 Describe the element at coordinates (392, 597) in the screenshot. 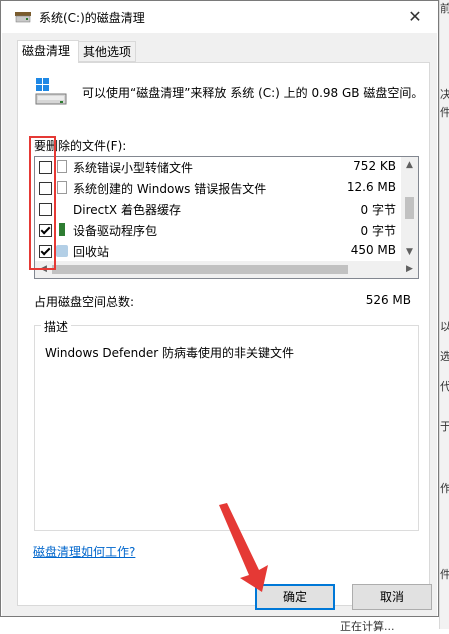

I see `cancel-button: 取消` at that location.